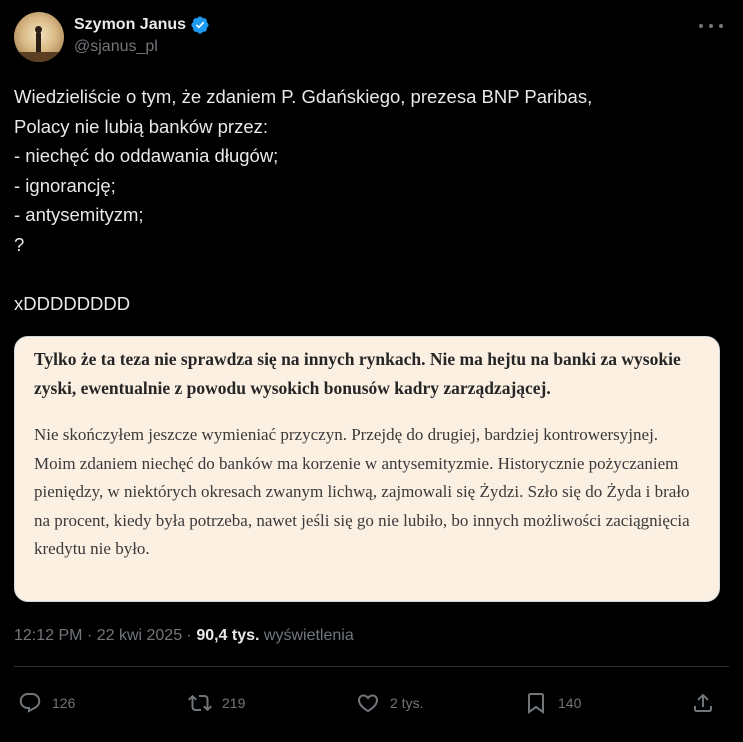  I want to click on action-bar: 126 219 2 tys. 140, so click(368, 703).